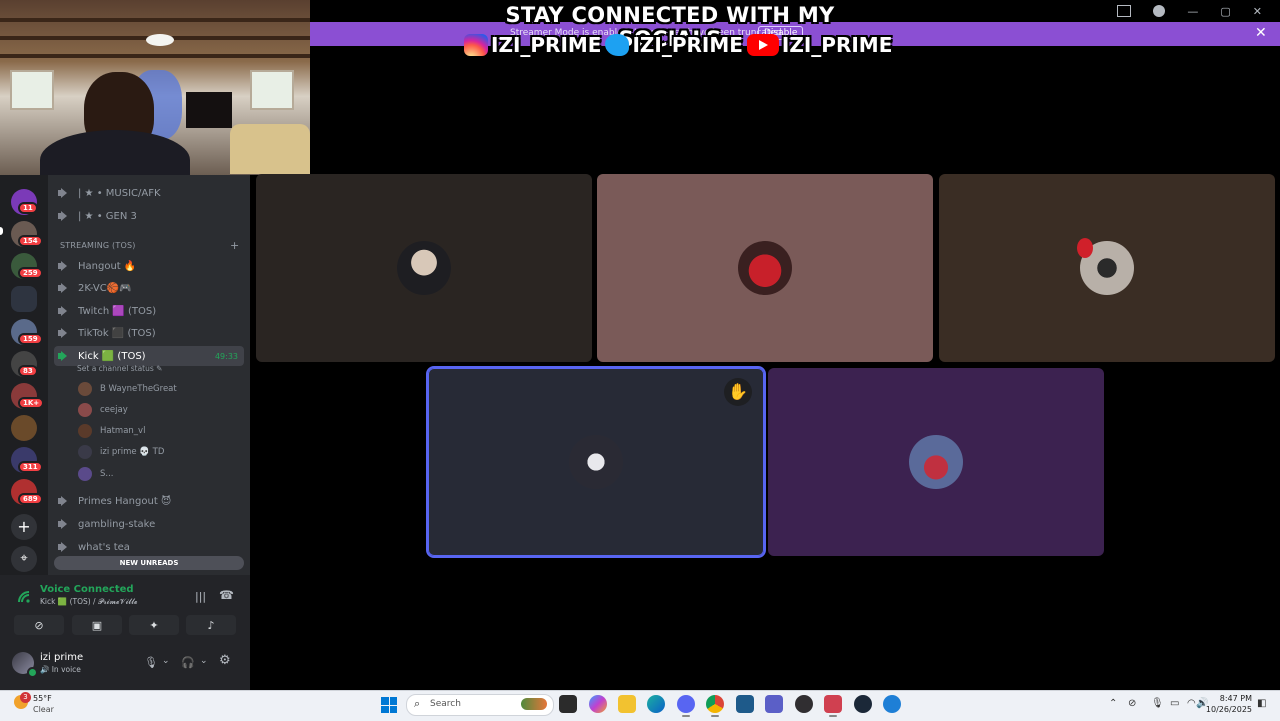  Describe the element at coordinates (596, 462) in the screenshot. I see `participant-tile-speaking` at that location.